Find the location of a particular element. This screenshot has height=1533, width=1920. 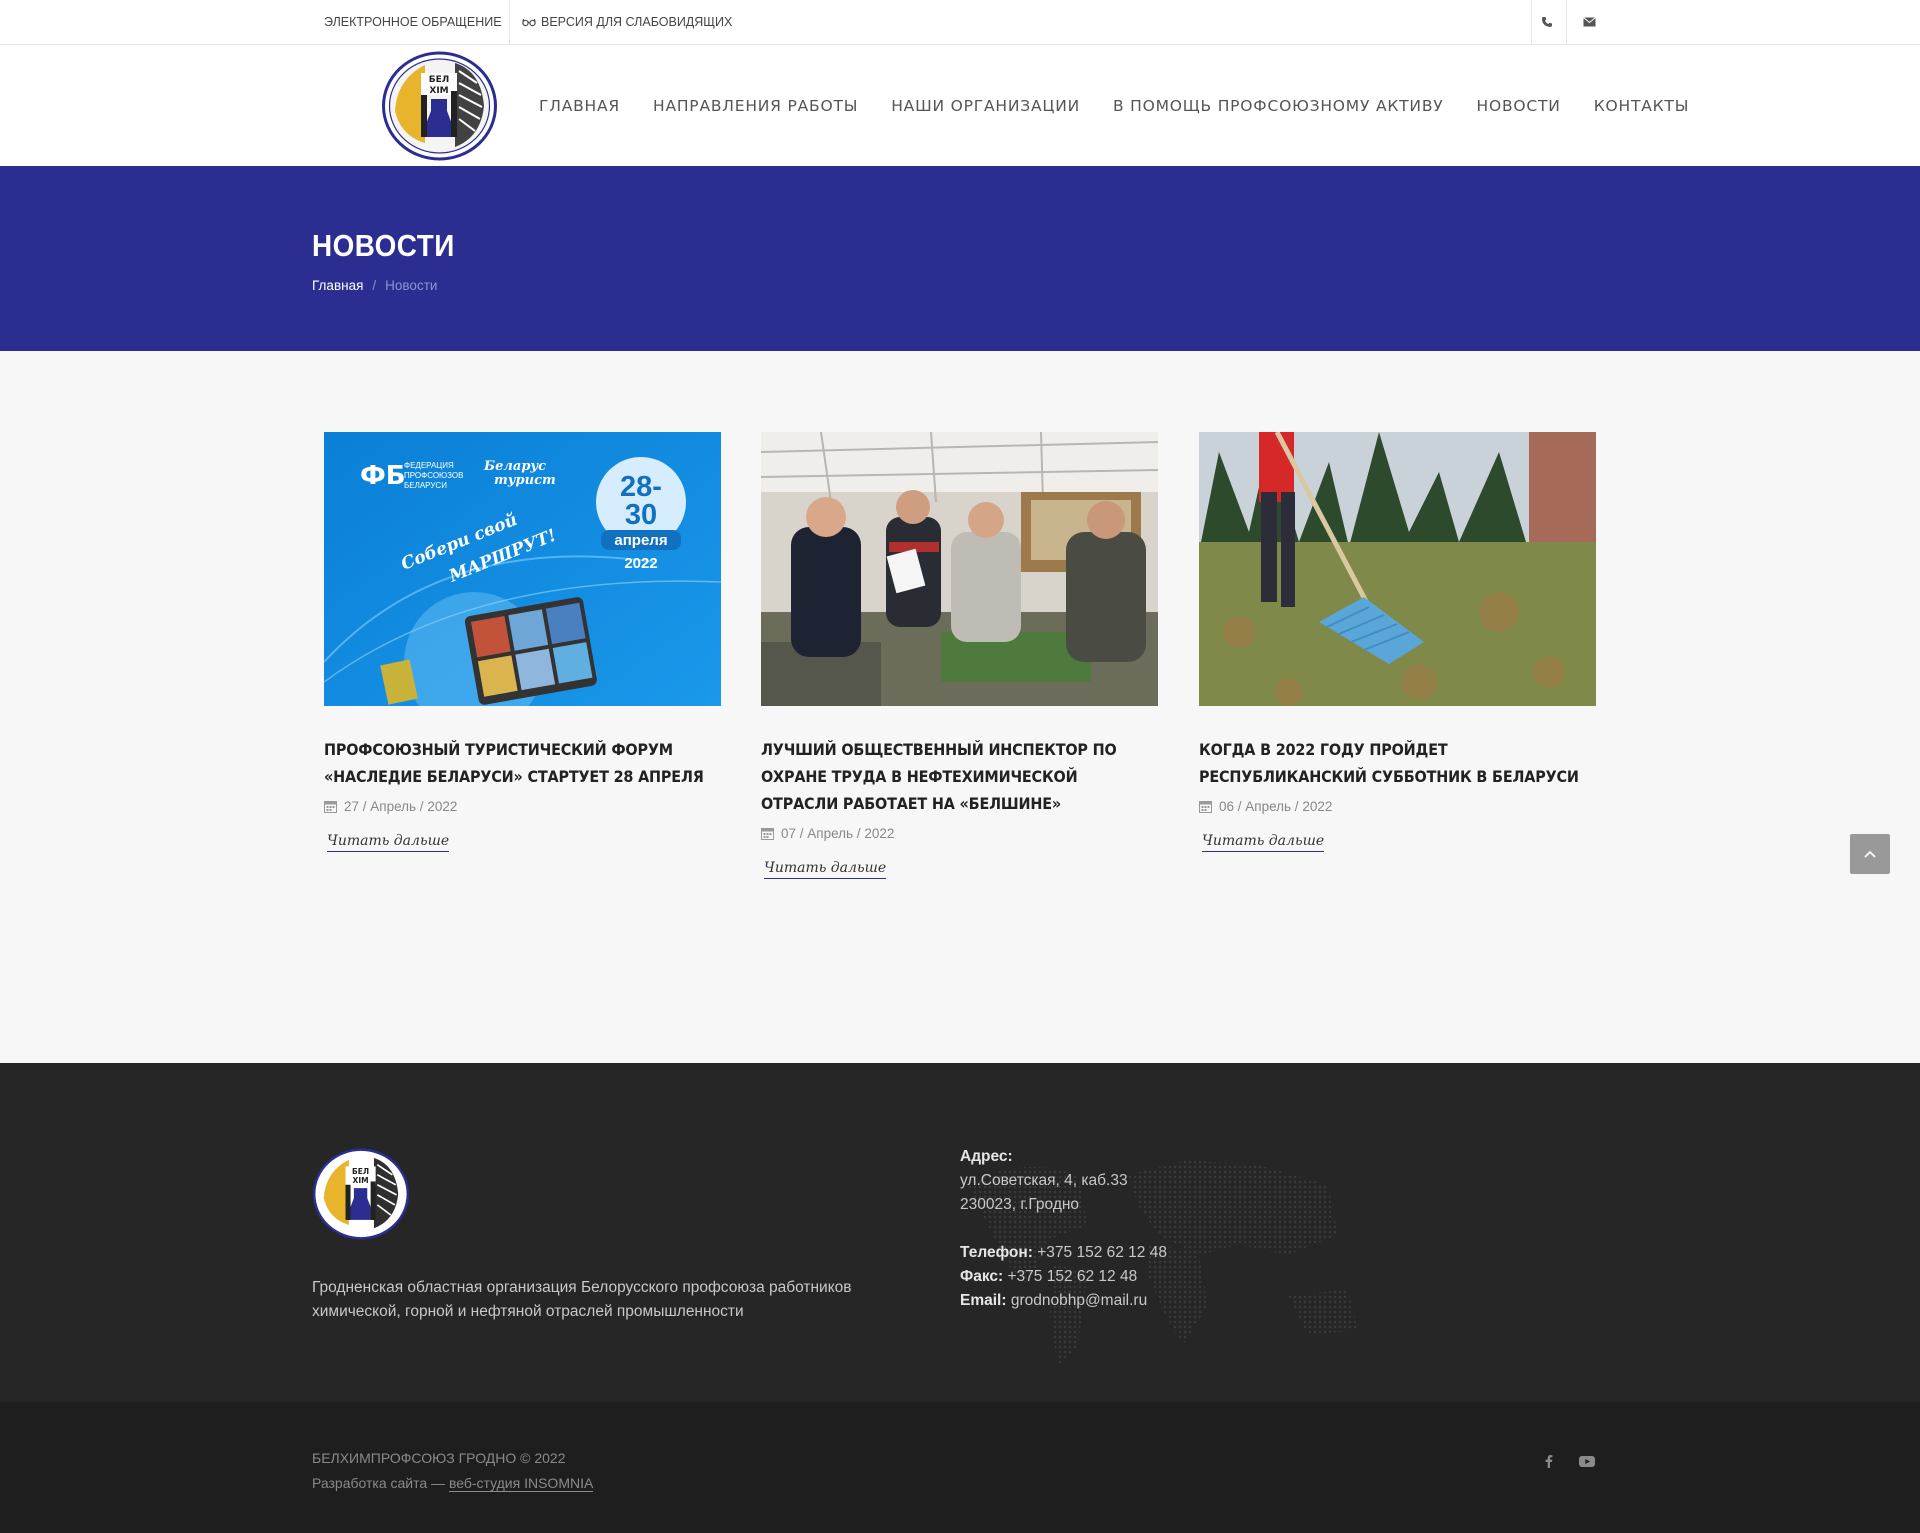

fax-label: Факс: is located at coordinates (982, 1276).